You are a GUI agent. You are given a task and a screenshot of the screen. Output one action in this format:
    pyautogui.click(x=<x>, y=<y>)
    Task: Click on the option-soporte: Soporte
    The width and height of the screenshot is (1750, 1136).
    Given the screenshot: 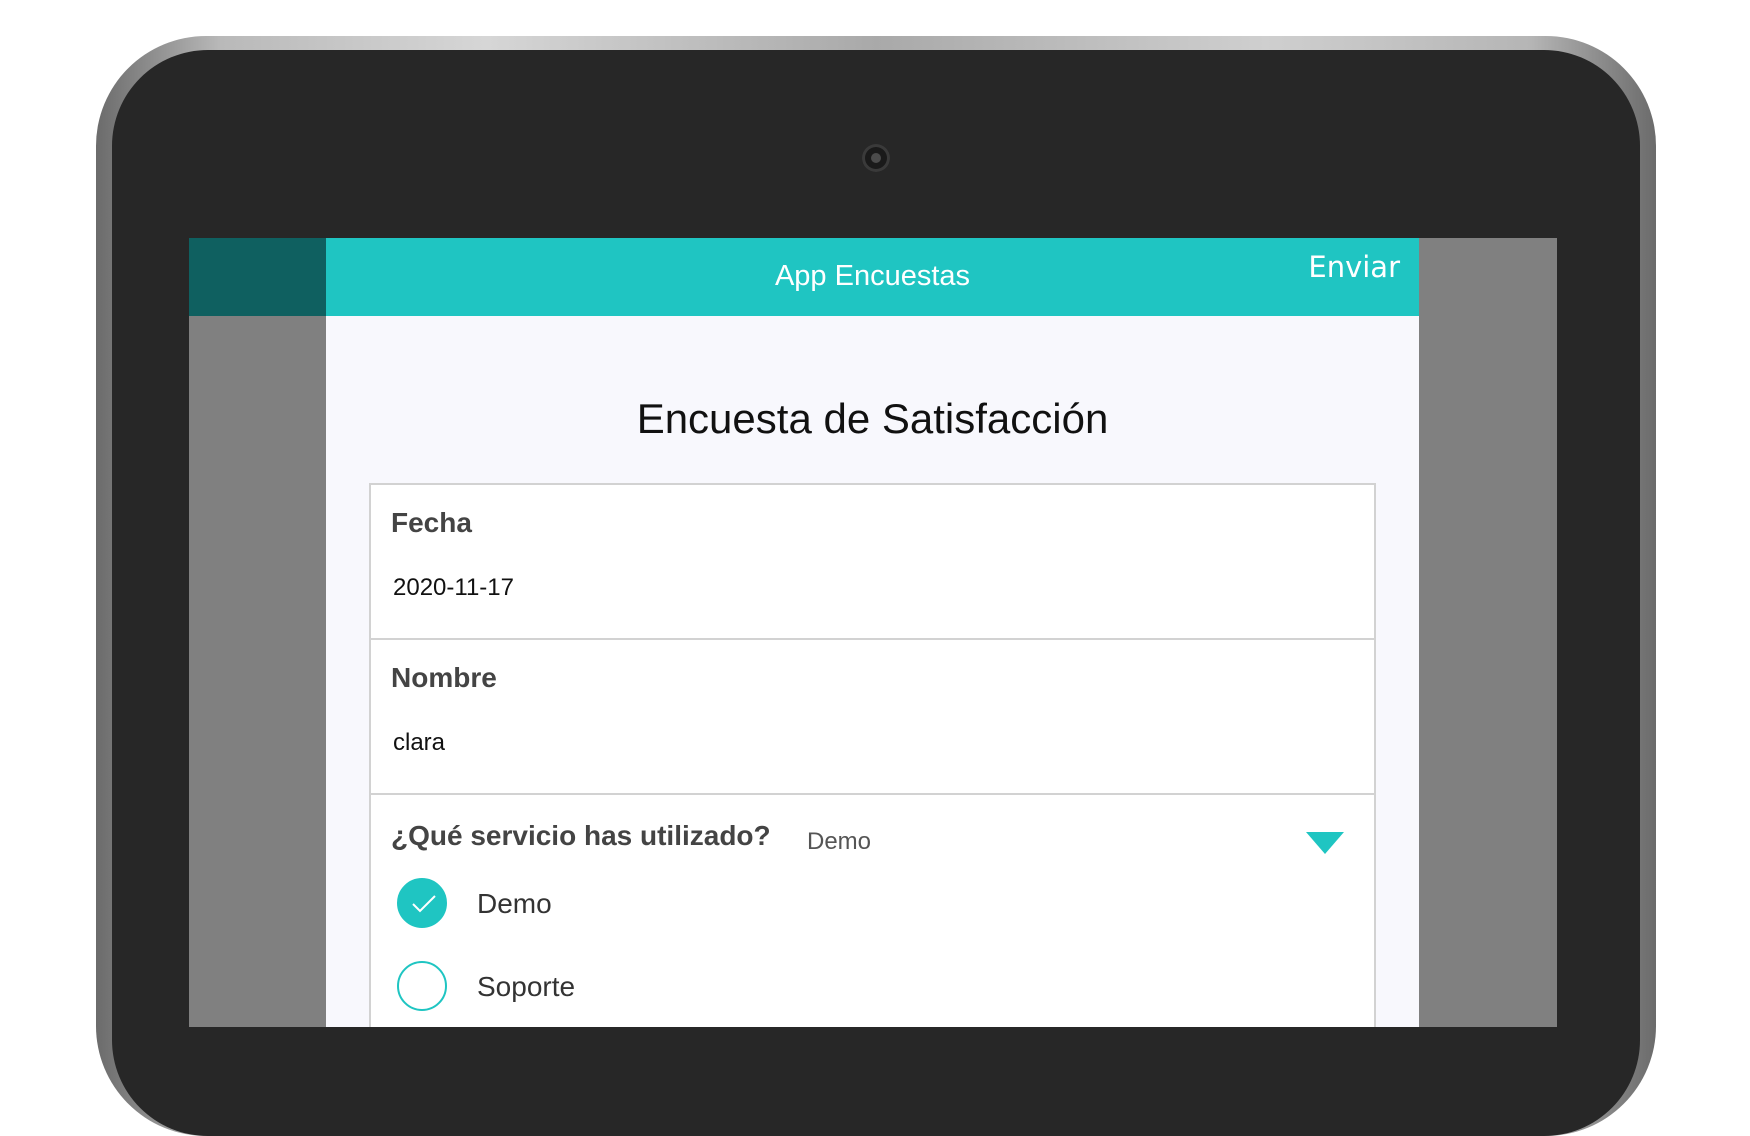 What is the action you would take?
    pyautogui.click(x=697, y=988)
    